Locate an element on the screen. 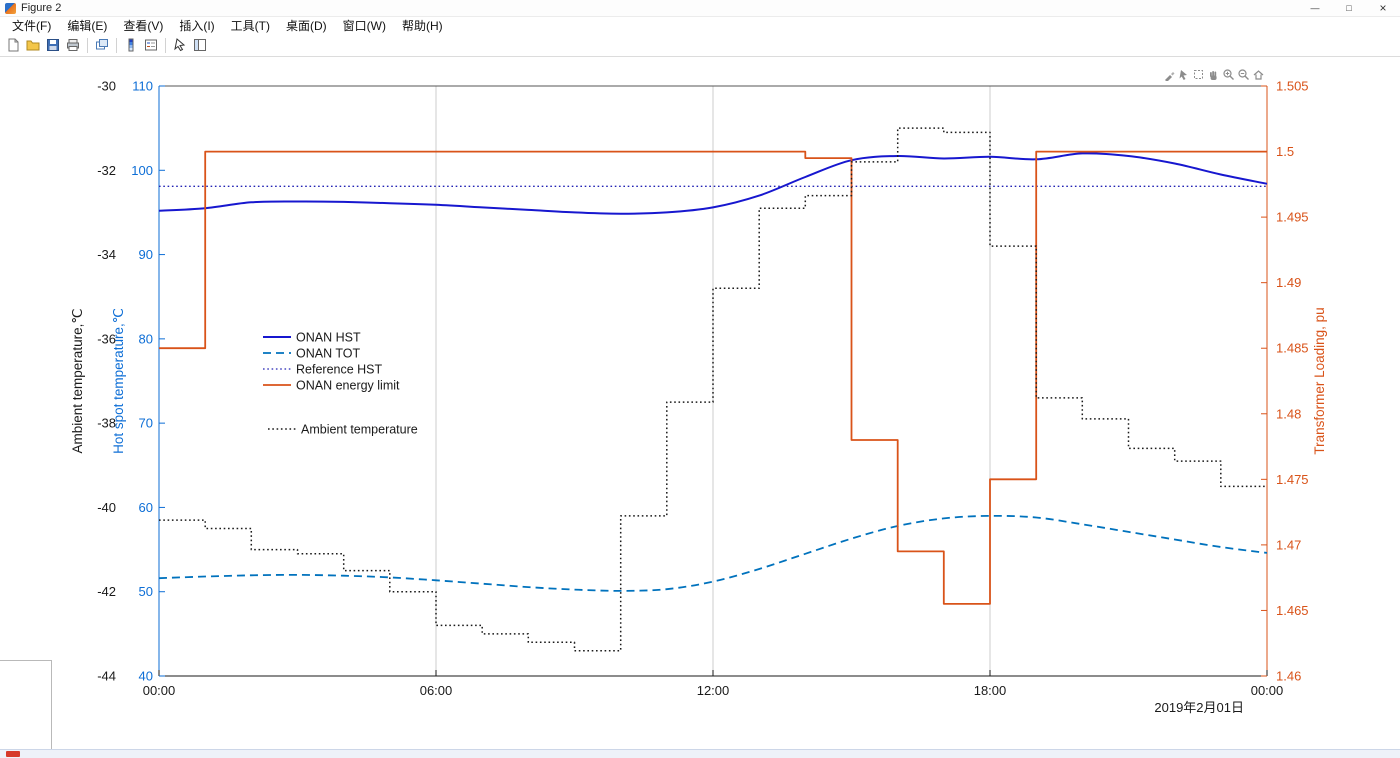  window-title: Figure 2 is located at coordinates (41, 8).